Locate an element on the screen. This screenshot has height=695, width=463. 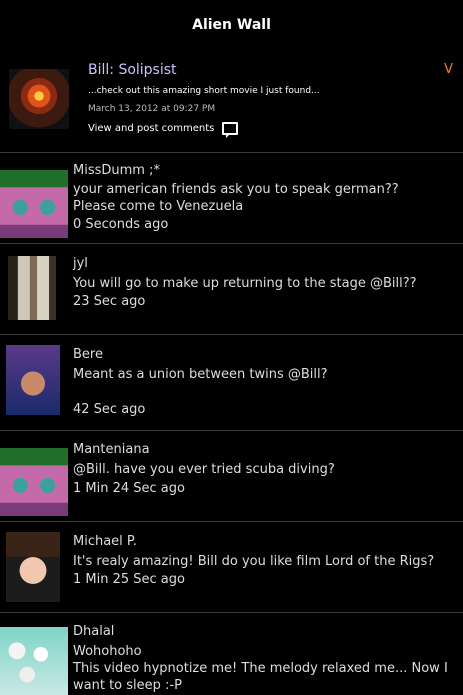
expand-toggle-icon: V is located at coordinates (448, 69).